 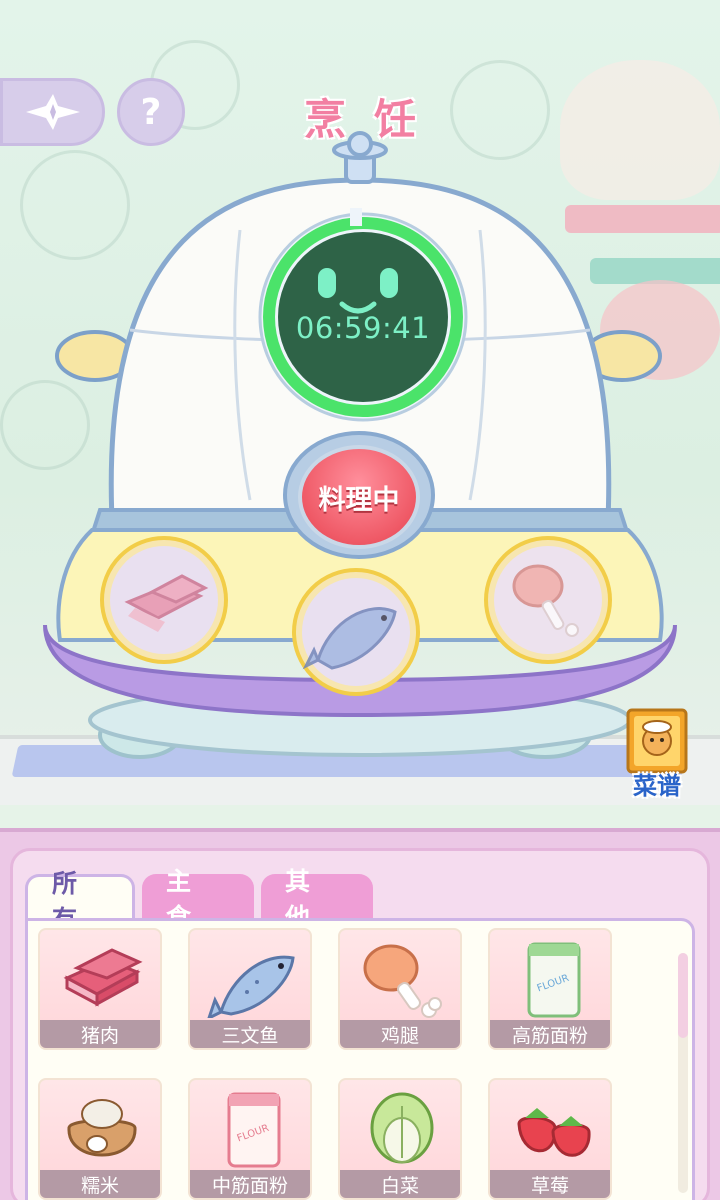 What do you see at coordinates (251, 986) in the screenshot?
I see `salmon-icon` at bounding box center [251, 986].